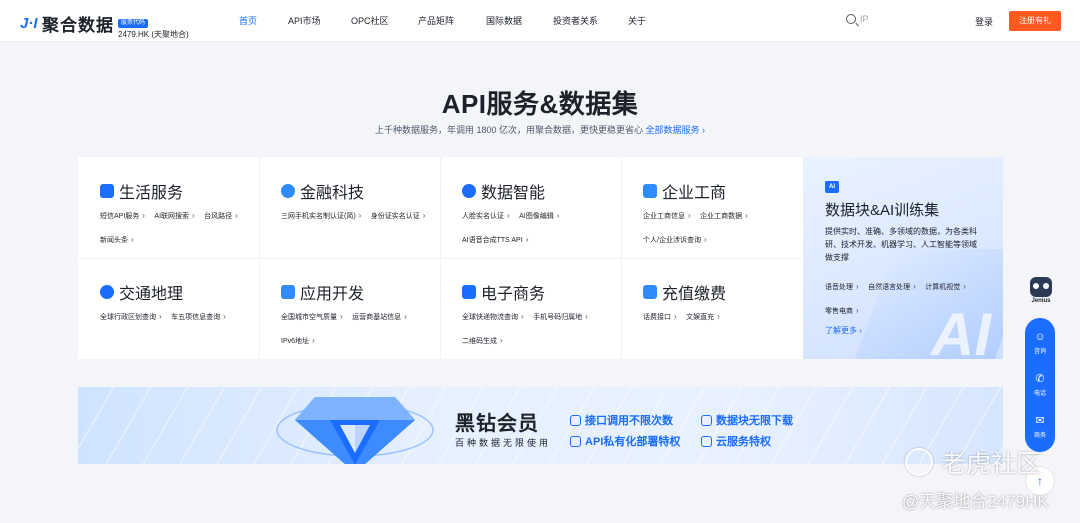 The height and width of the screenshot is (523, 1080). What do you see at coordinates (575, 21) in the screenshot?
I see `nav-investor-relations: 投资者关系` at bounding box center [575, 21].